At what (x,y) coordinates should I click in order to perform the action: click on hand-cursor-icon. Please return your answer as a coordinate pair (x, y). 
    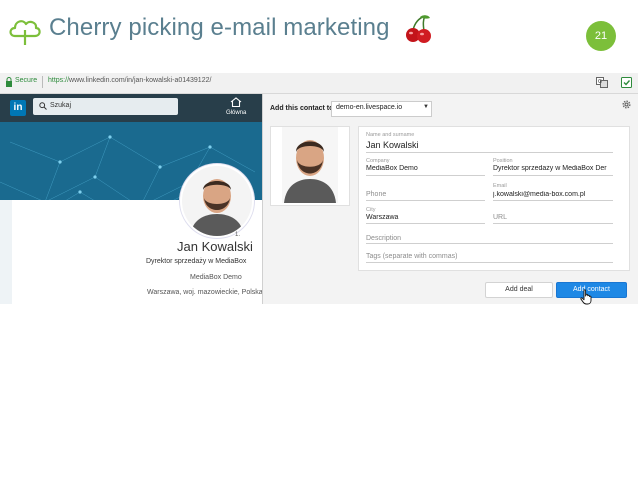
    Looking at the image, I should click on (586, 297).